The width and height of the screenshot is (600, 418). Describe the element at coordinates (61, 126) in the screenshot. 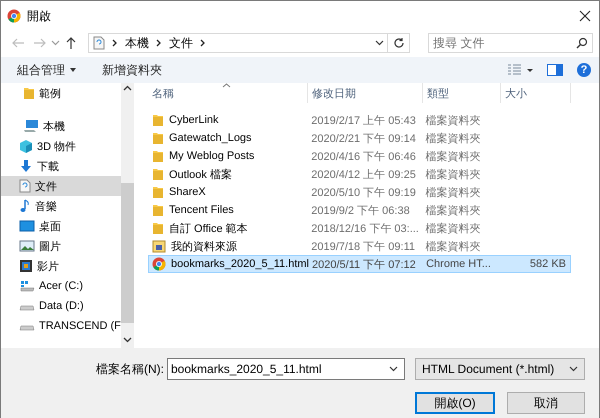

I see `sidebar-item: 本機` at that location.